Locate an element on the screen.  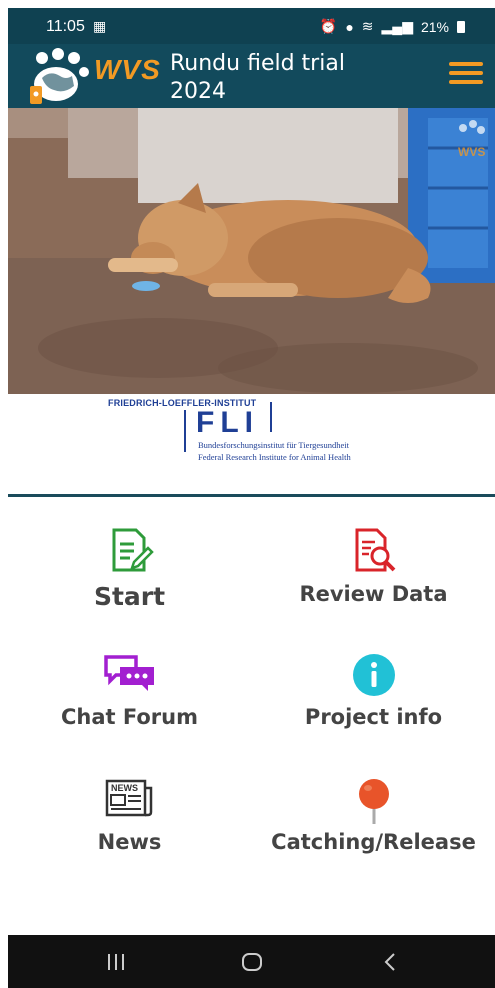
system-nav-bar is located at coordinates (251, 961).